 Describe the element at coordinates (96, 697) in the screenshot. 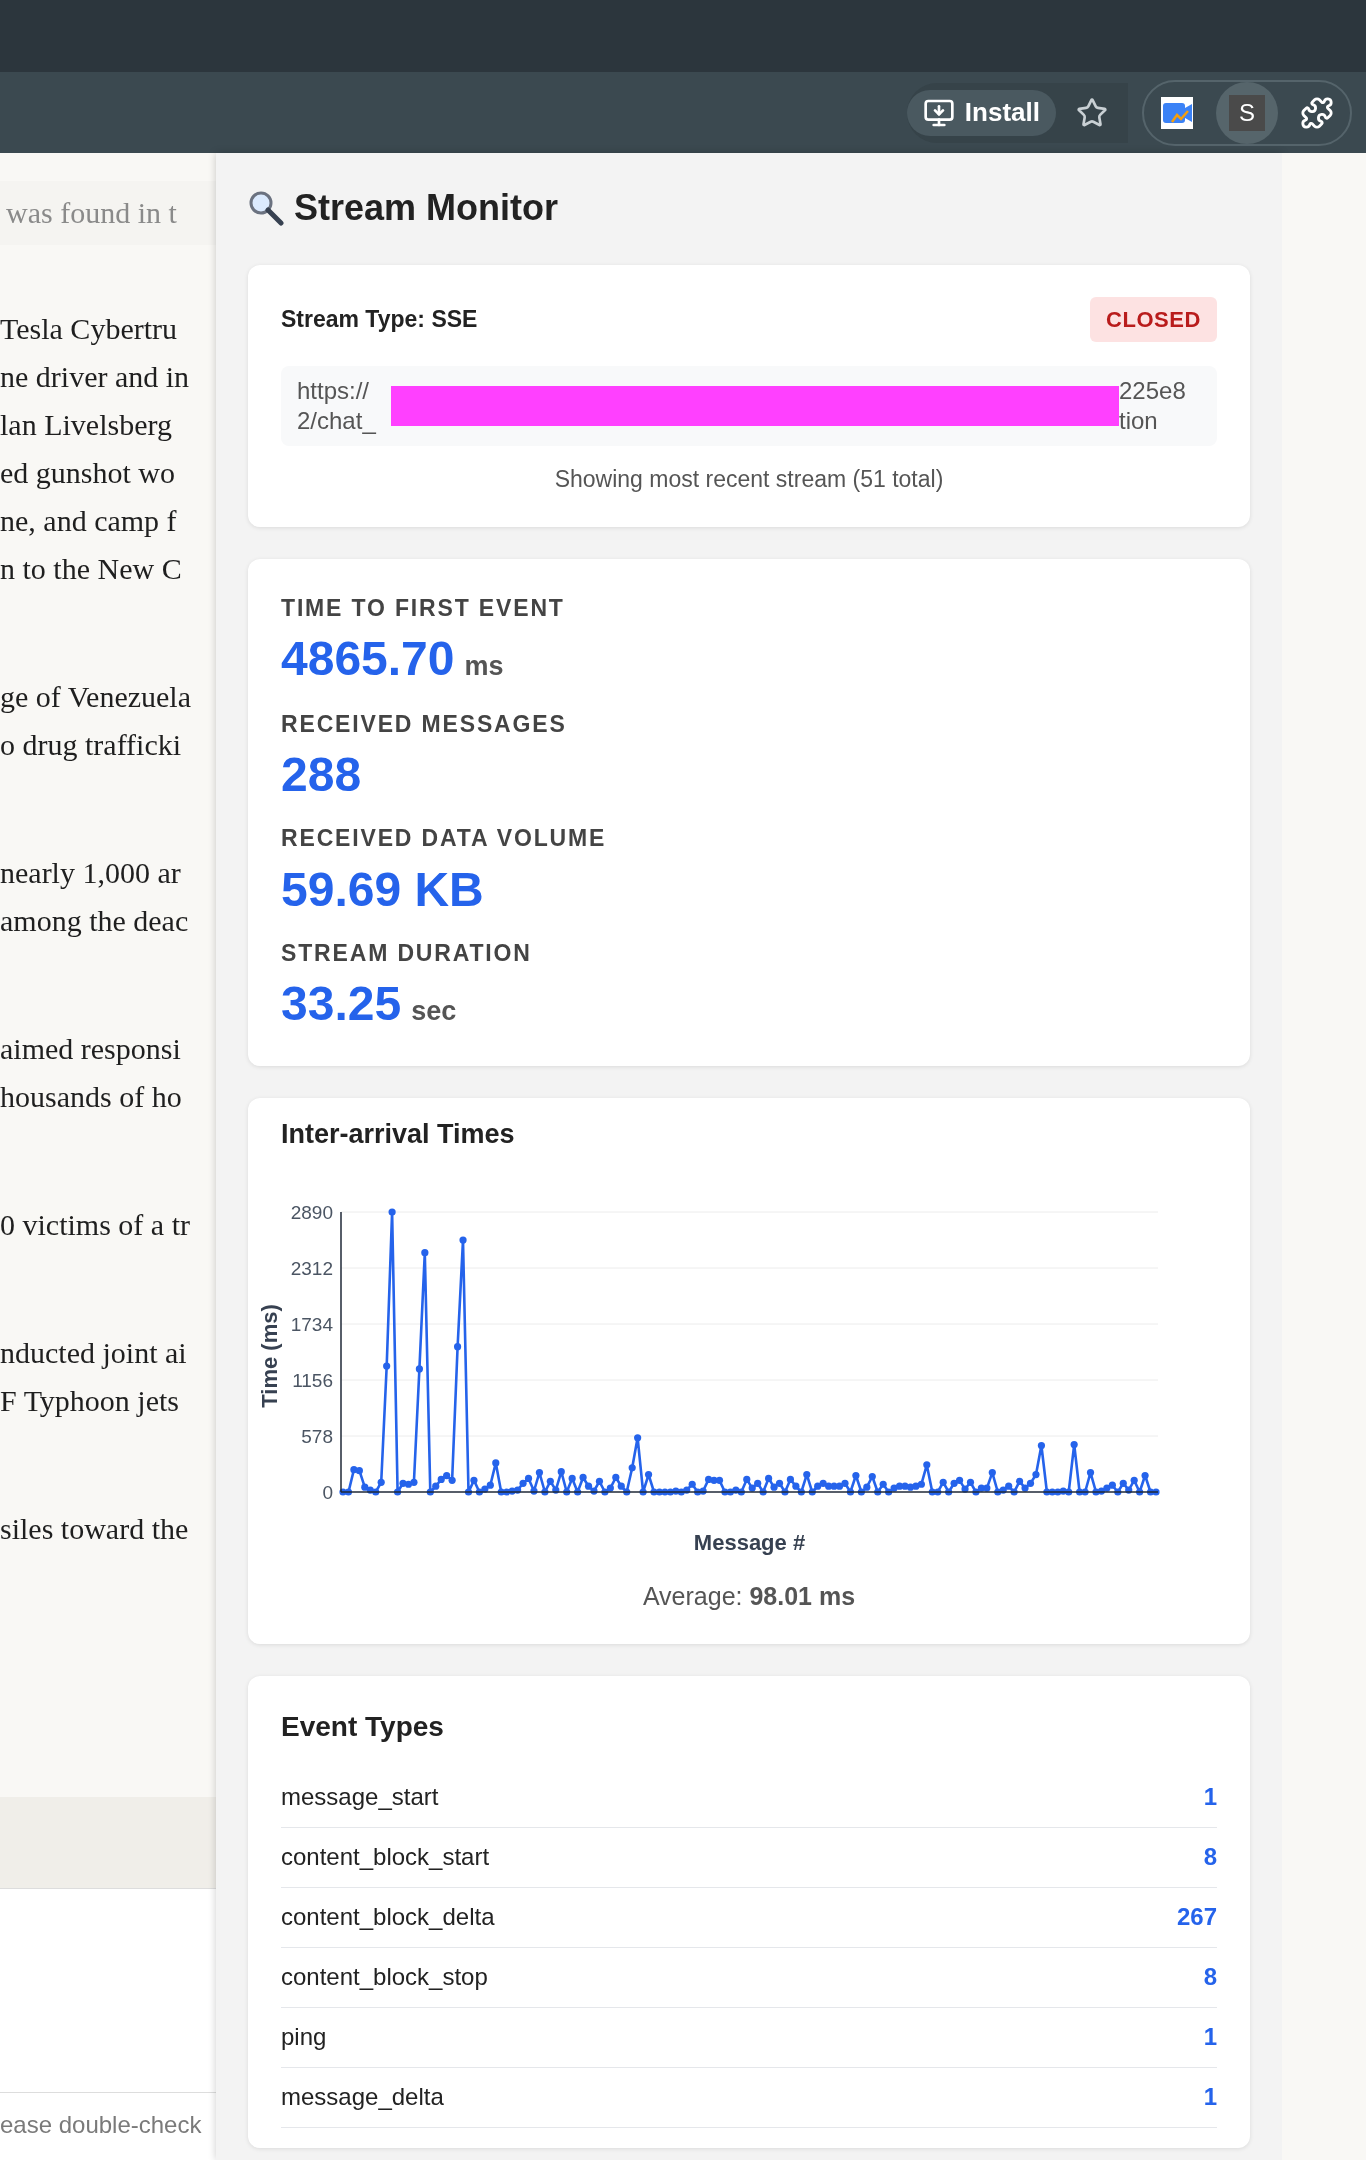

I see `article-text-line: ge of Venezuela` at that location.